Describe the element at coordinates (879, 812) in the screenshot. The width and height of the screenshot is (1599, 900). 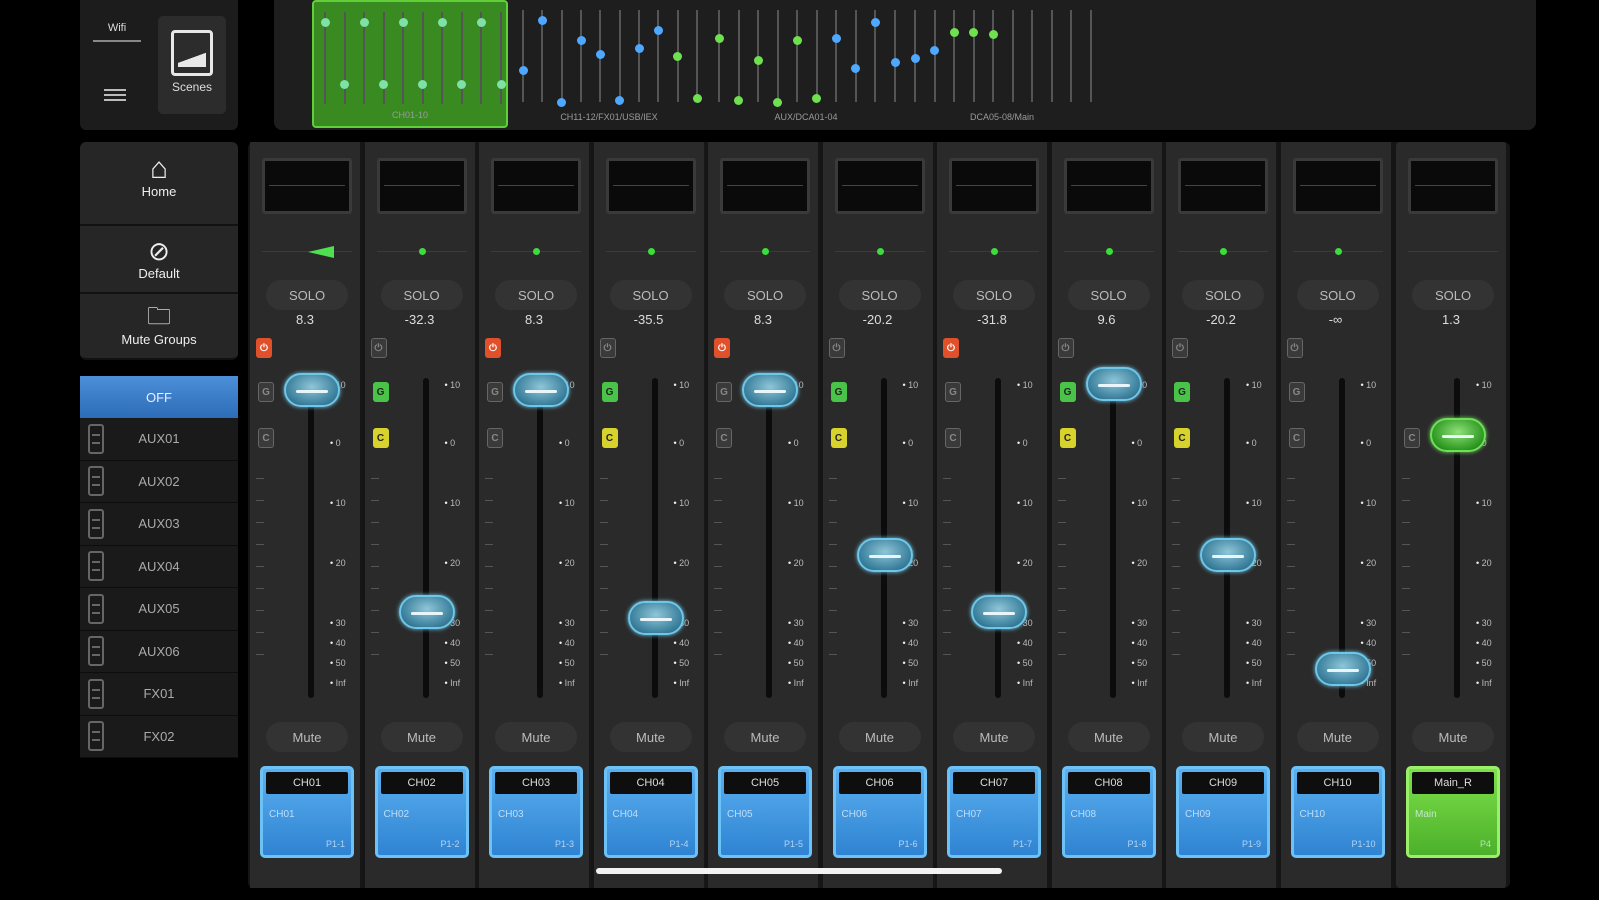
I see `channel-name-card: CH06 CH06 P1-6` at that location.